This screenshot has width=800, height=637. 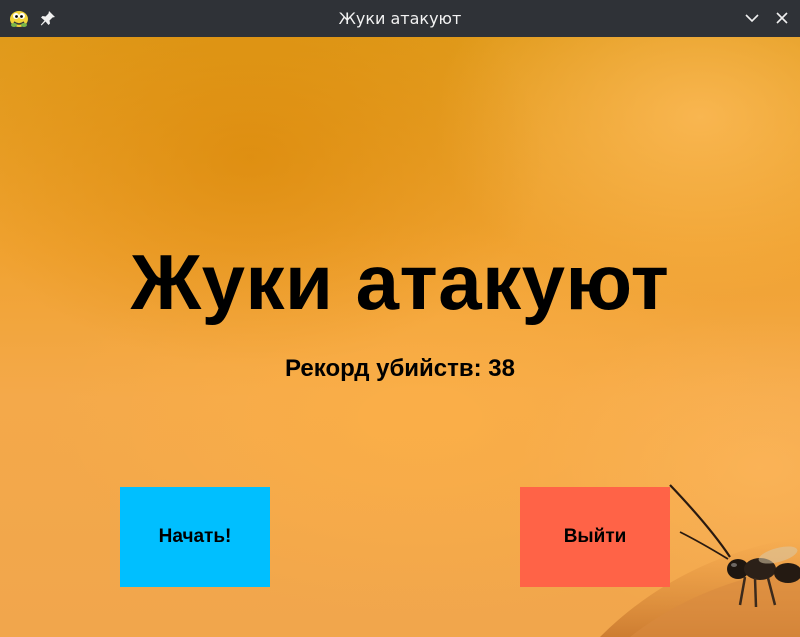 I want to click on wasp-insect-icon, so click(x=734, y=546).